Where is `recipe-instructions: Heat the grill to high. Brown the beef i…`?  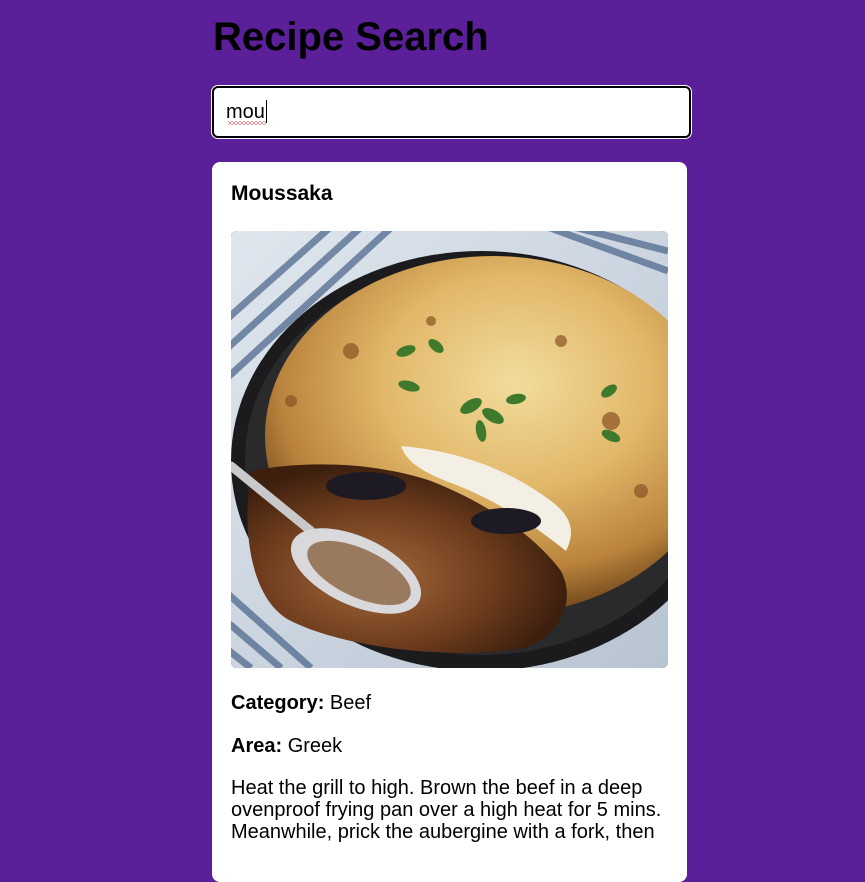 recipe-instructions: Heat the grill to high. Brown the beef i… is located at coordinates (446, 810).